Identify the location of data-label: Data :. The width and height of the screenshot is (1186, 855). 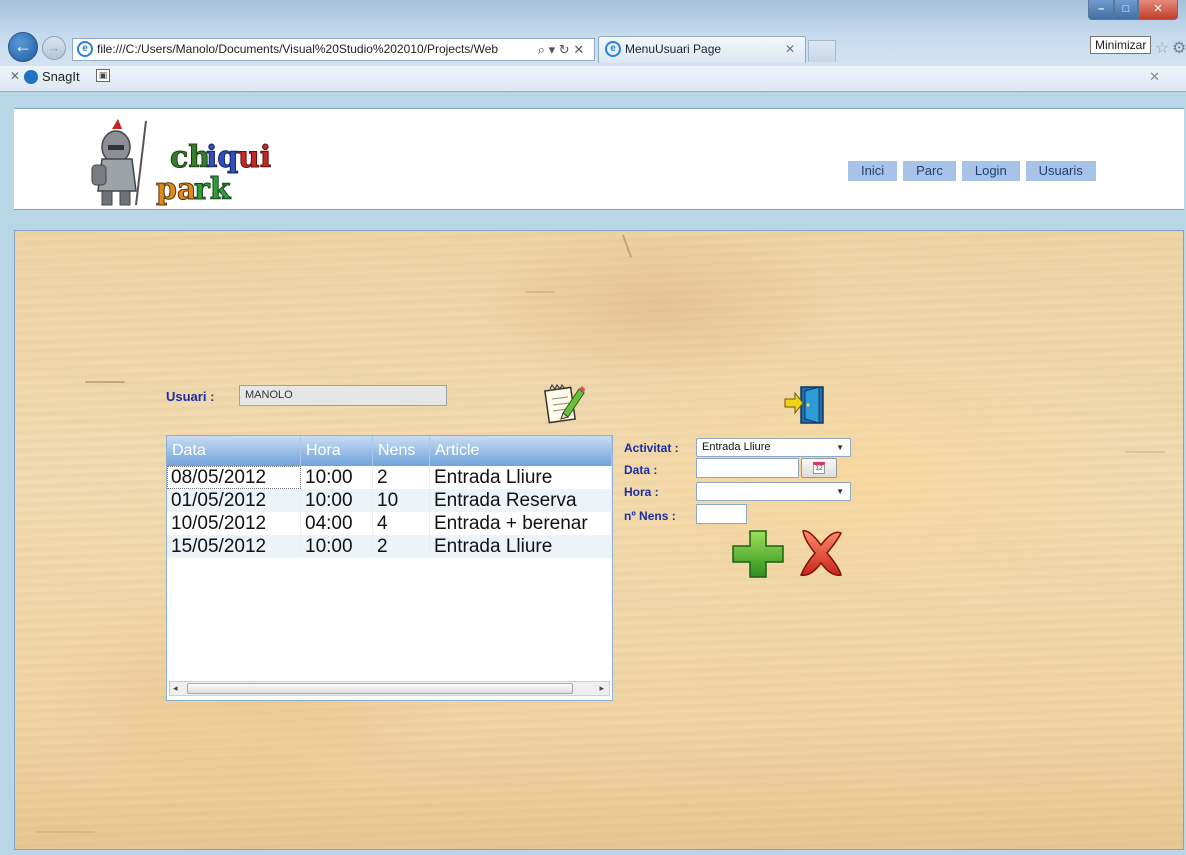
(641, 470).